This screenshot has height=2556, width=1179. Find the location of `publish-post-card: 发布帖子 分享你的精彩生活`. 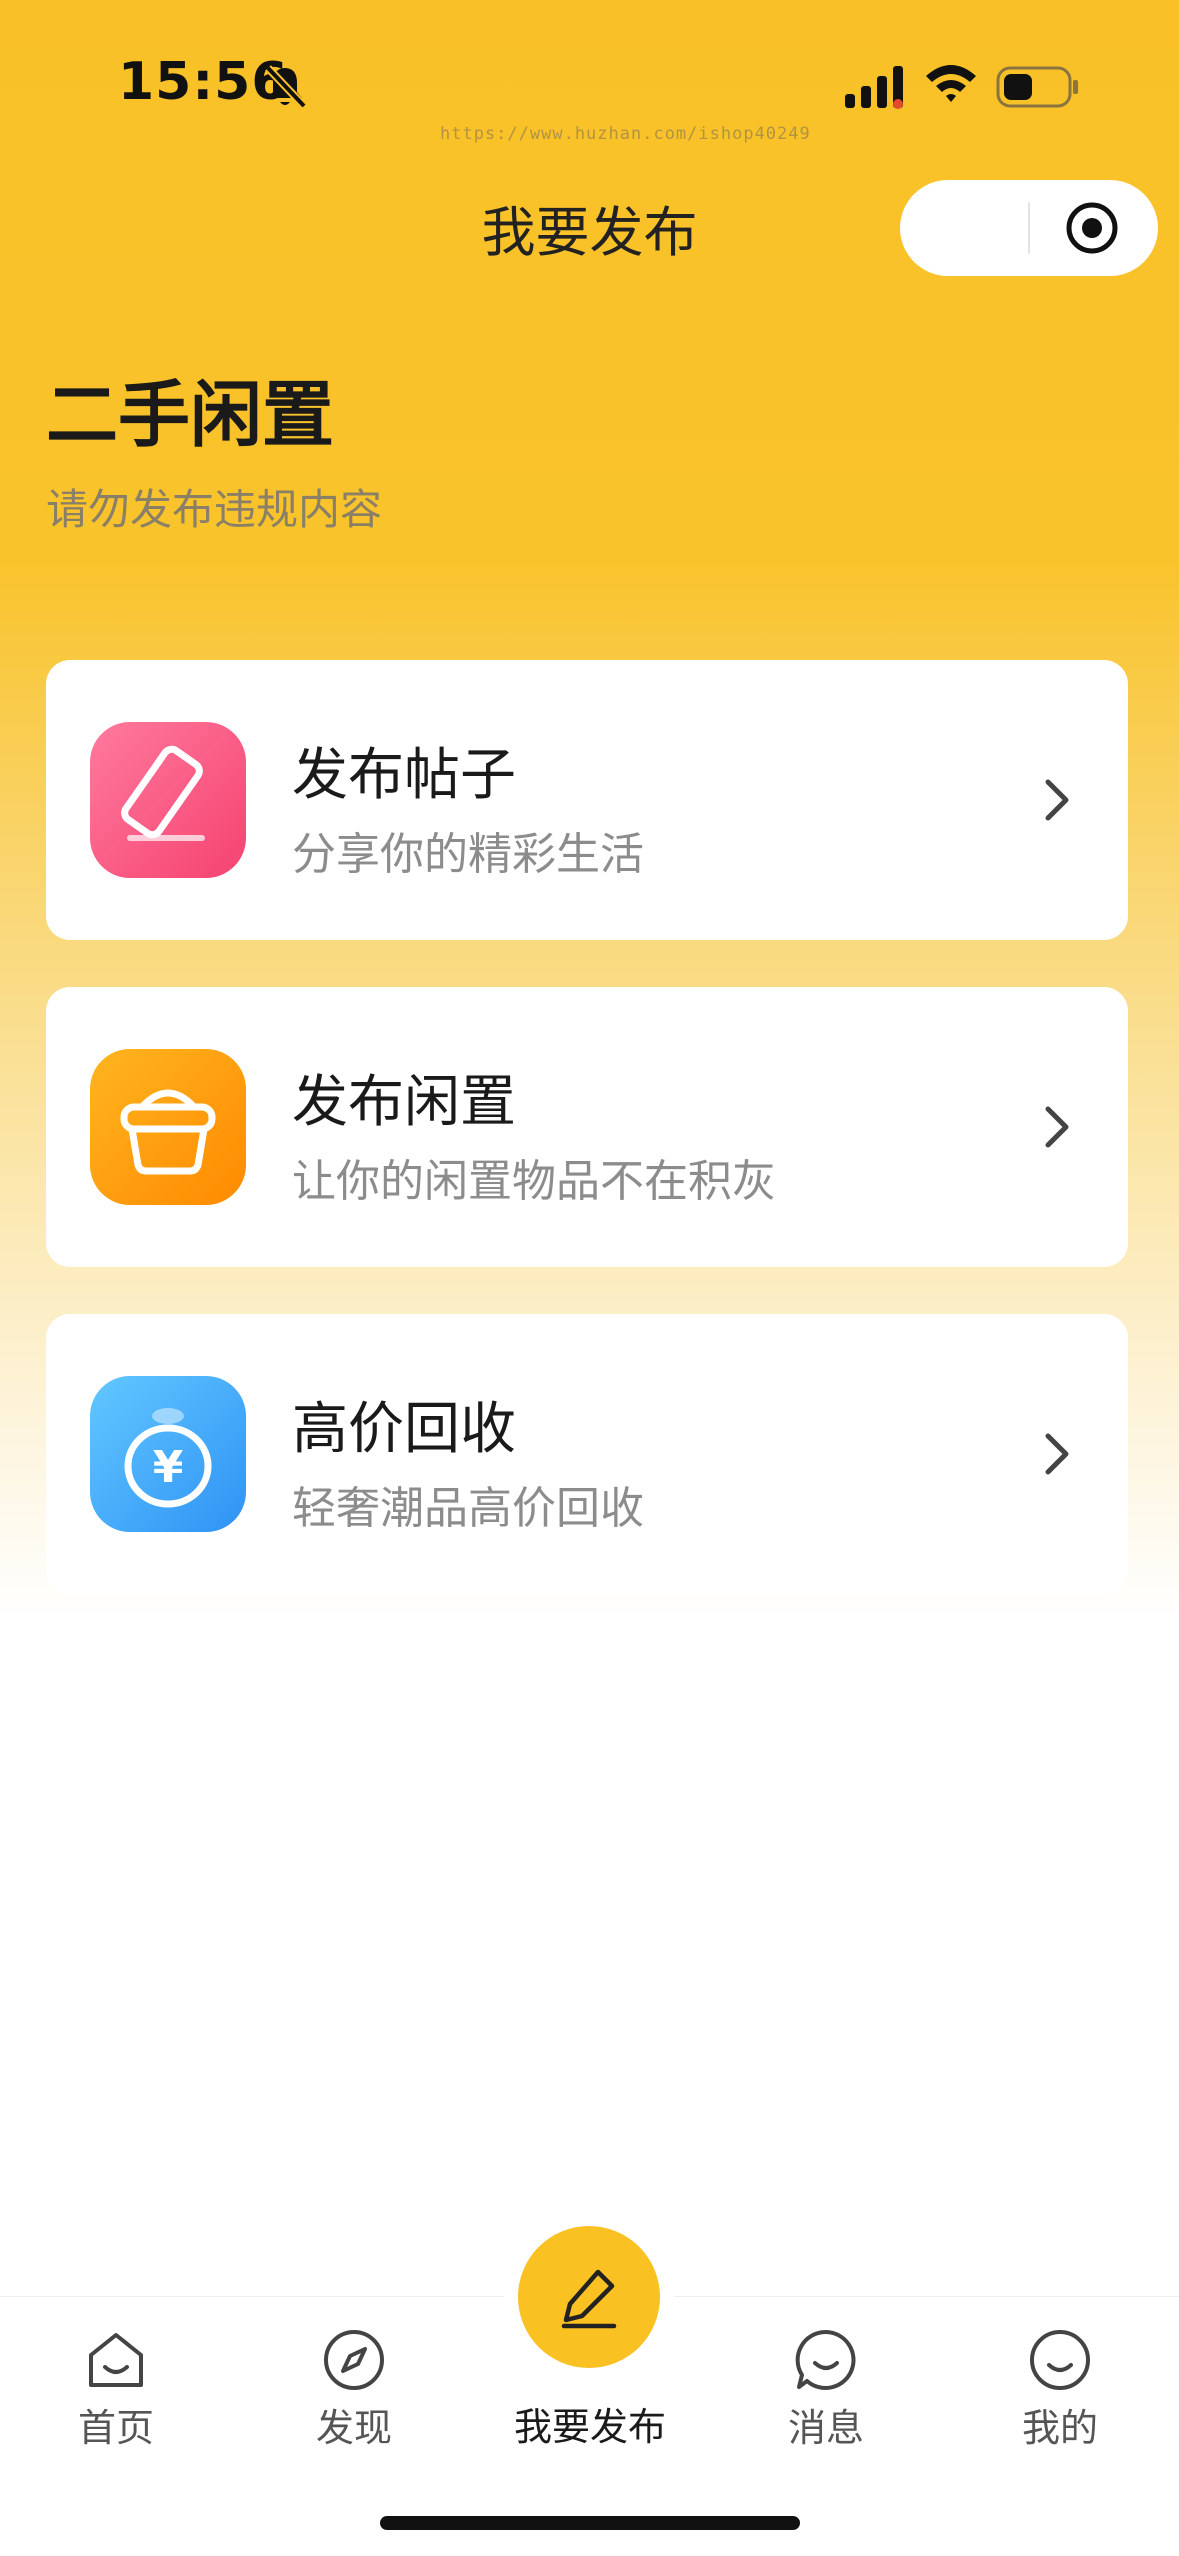

publish-post-card: 发布帖子 分享你的精彩生活 is located at coordinates (587, 800).